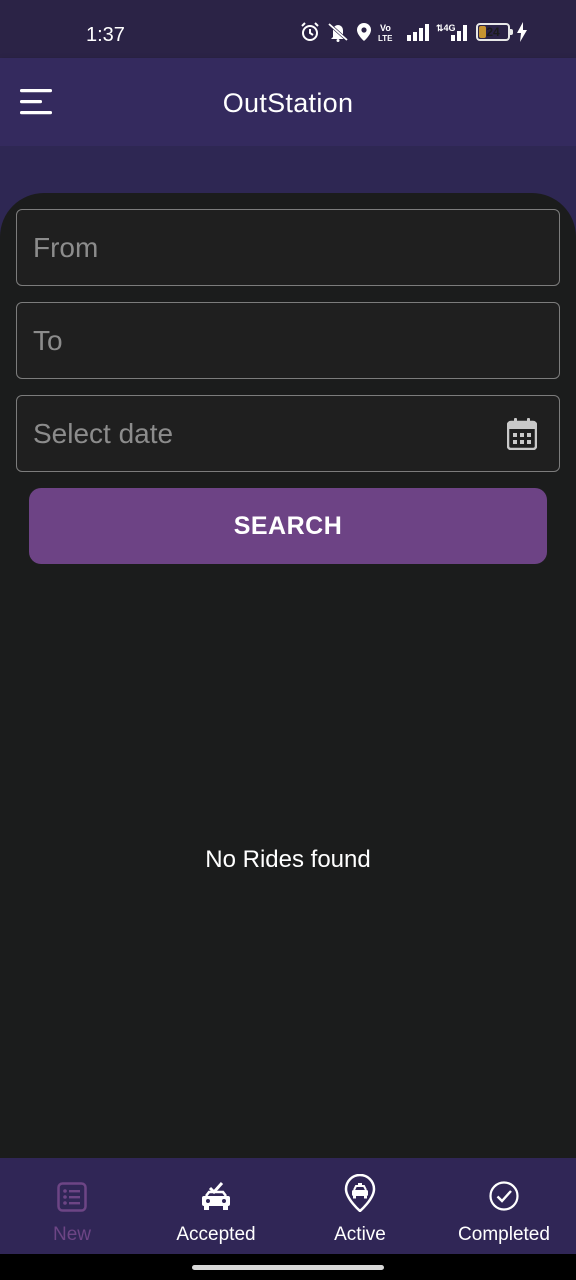  Describe the element at coordinates (310, 31) in the screenshot. I see `alarm-icon` at that location.